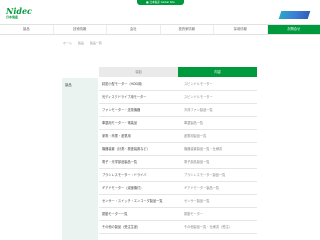 The height and width of the screenshot is (240, 320). Describe the element at coordinates (178, 110) in the screenshot. I see `table-row: ファンモーター・送風機器 冷却ファン製品一覧` at that location.